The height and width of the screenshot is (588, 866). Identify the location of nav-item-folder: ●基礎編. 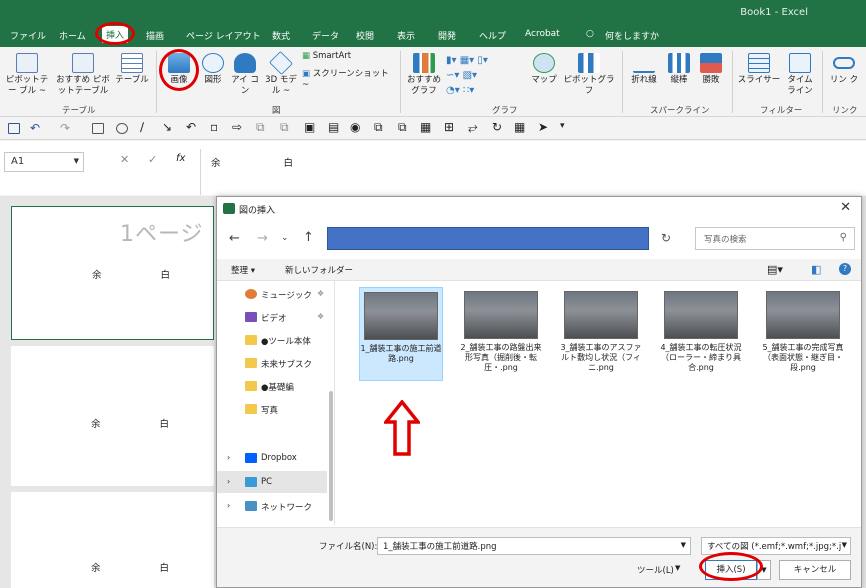
(277, 387).